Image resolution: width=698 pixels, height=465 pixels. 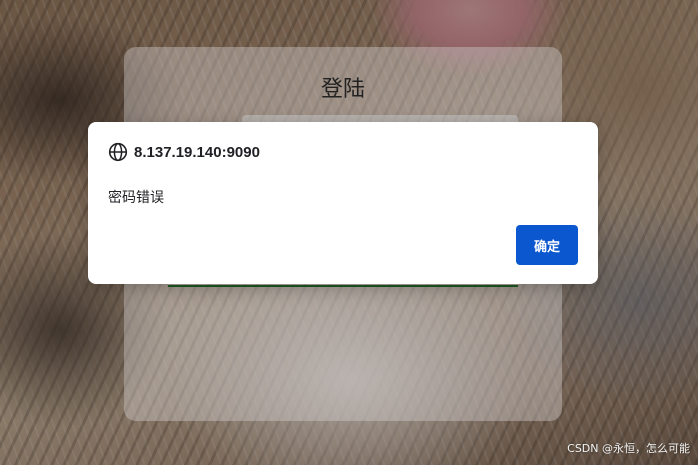 I want to click on ok-button: 确定, so click(x=547, y=245).